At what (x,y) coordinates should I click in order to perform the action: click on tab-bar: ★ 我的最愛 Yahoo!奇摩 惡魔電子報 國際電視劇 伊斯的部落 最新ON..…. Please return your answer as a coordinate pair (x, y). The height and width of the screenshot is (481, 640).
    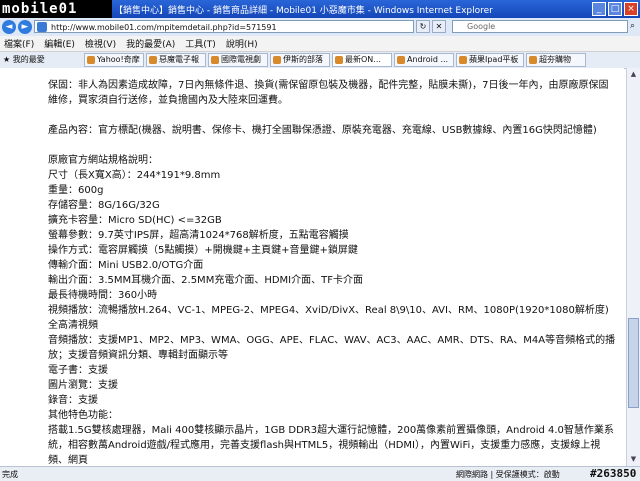
    Looking at the image, I should click on (320, 60).